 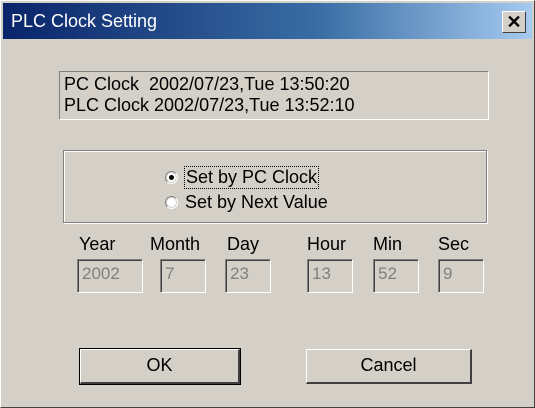 I want to click on day-field: 23, so click(x=248, y=276).